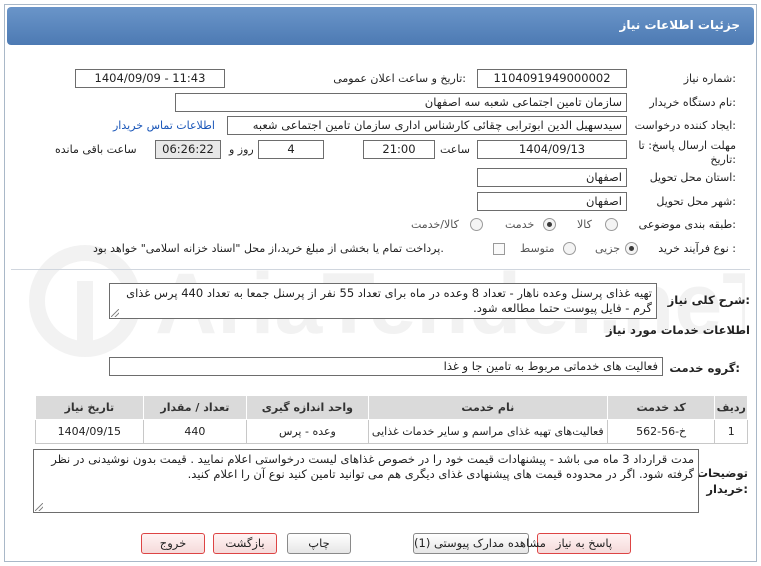 The height and width of the screenshot is (566, 761). I want to click on category-option-goods-service: کالا/خدمت, so click(435, 224).